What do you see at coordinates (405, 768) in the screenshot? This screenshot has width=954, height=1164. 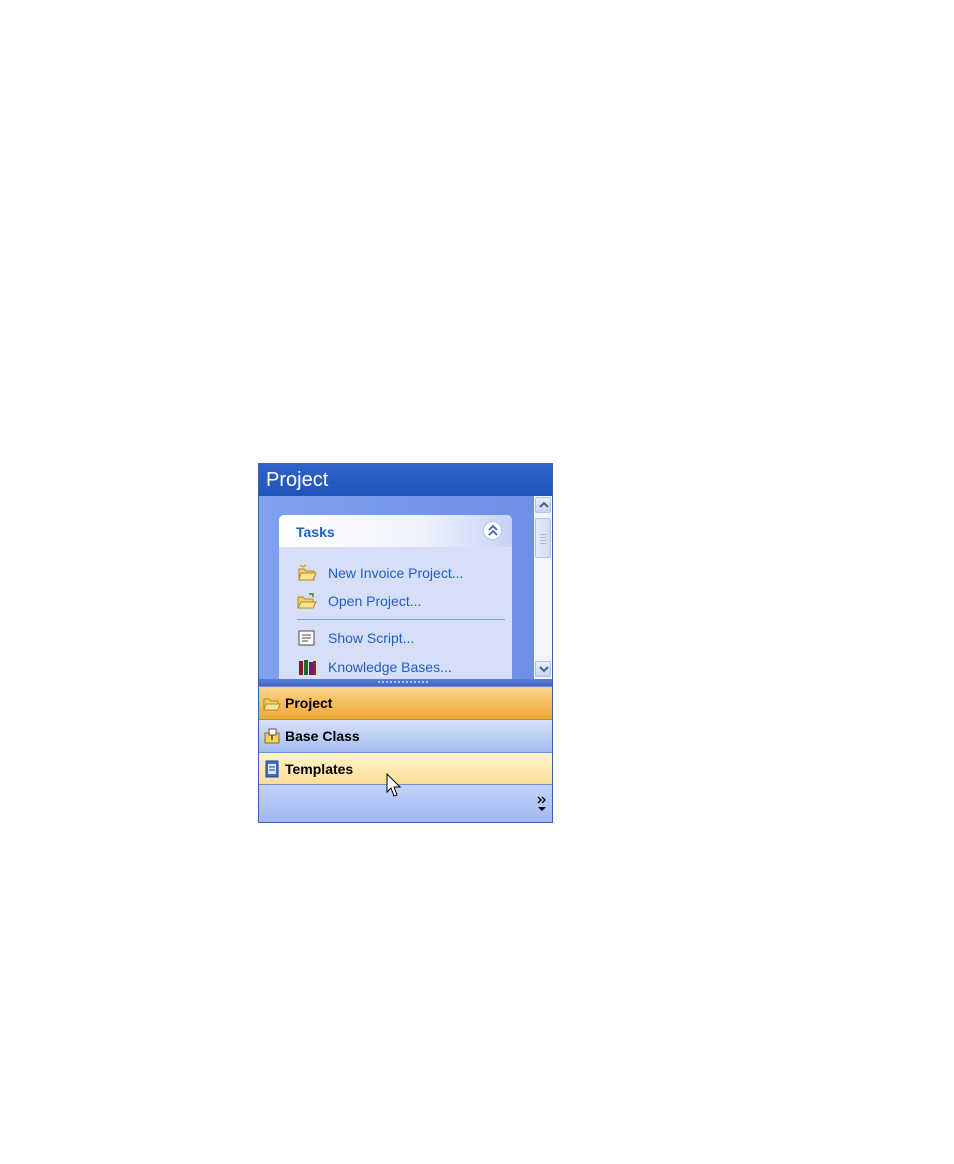 I see `nav-button-templates: Templates` at bounding box center [405, 768].